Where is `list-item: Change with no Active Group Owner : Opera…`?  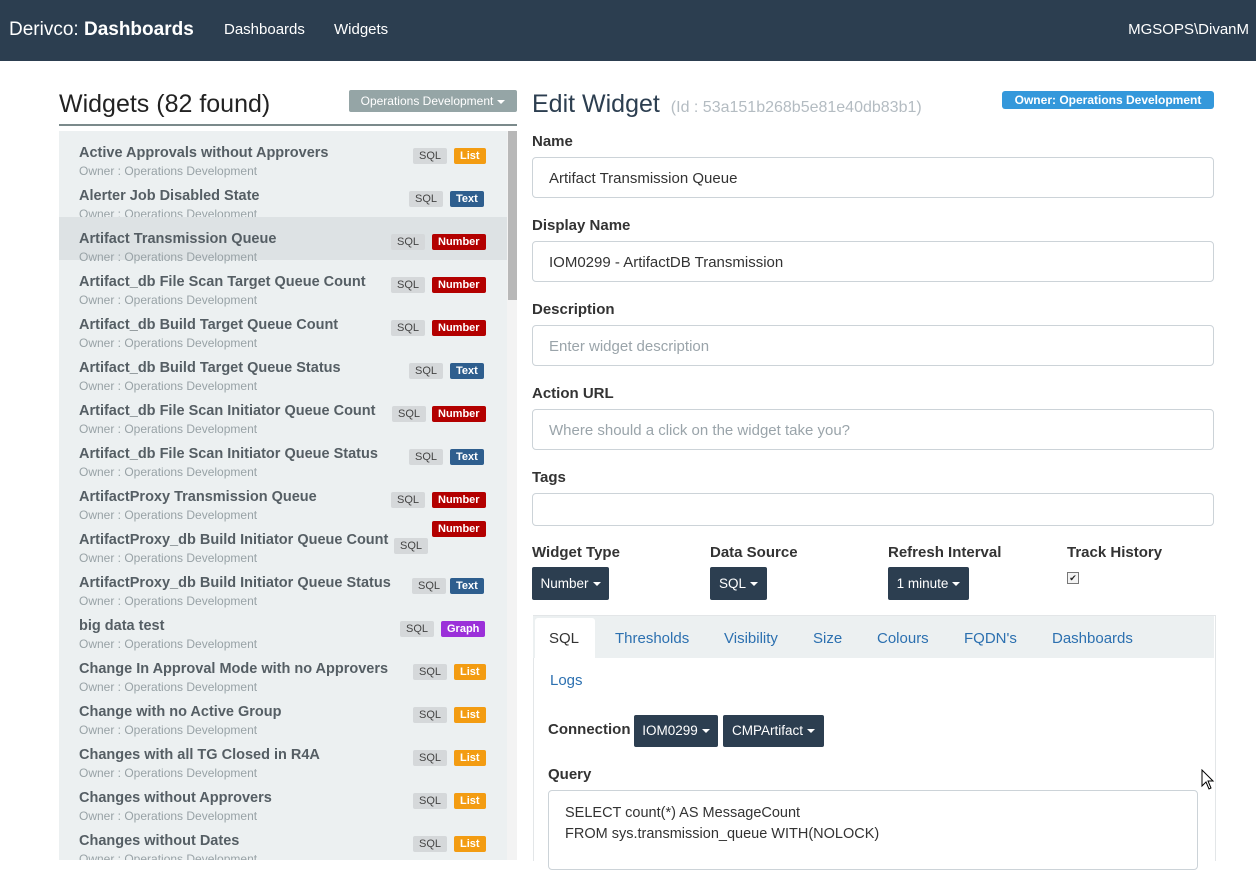 list-item: Change with no Active Group Owner : Opera… is located at coordinates (283, 713).